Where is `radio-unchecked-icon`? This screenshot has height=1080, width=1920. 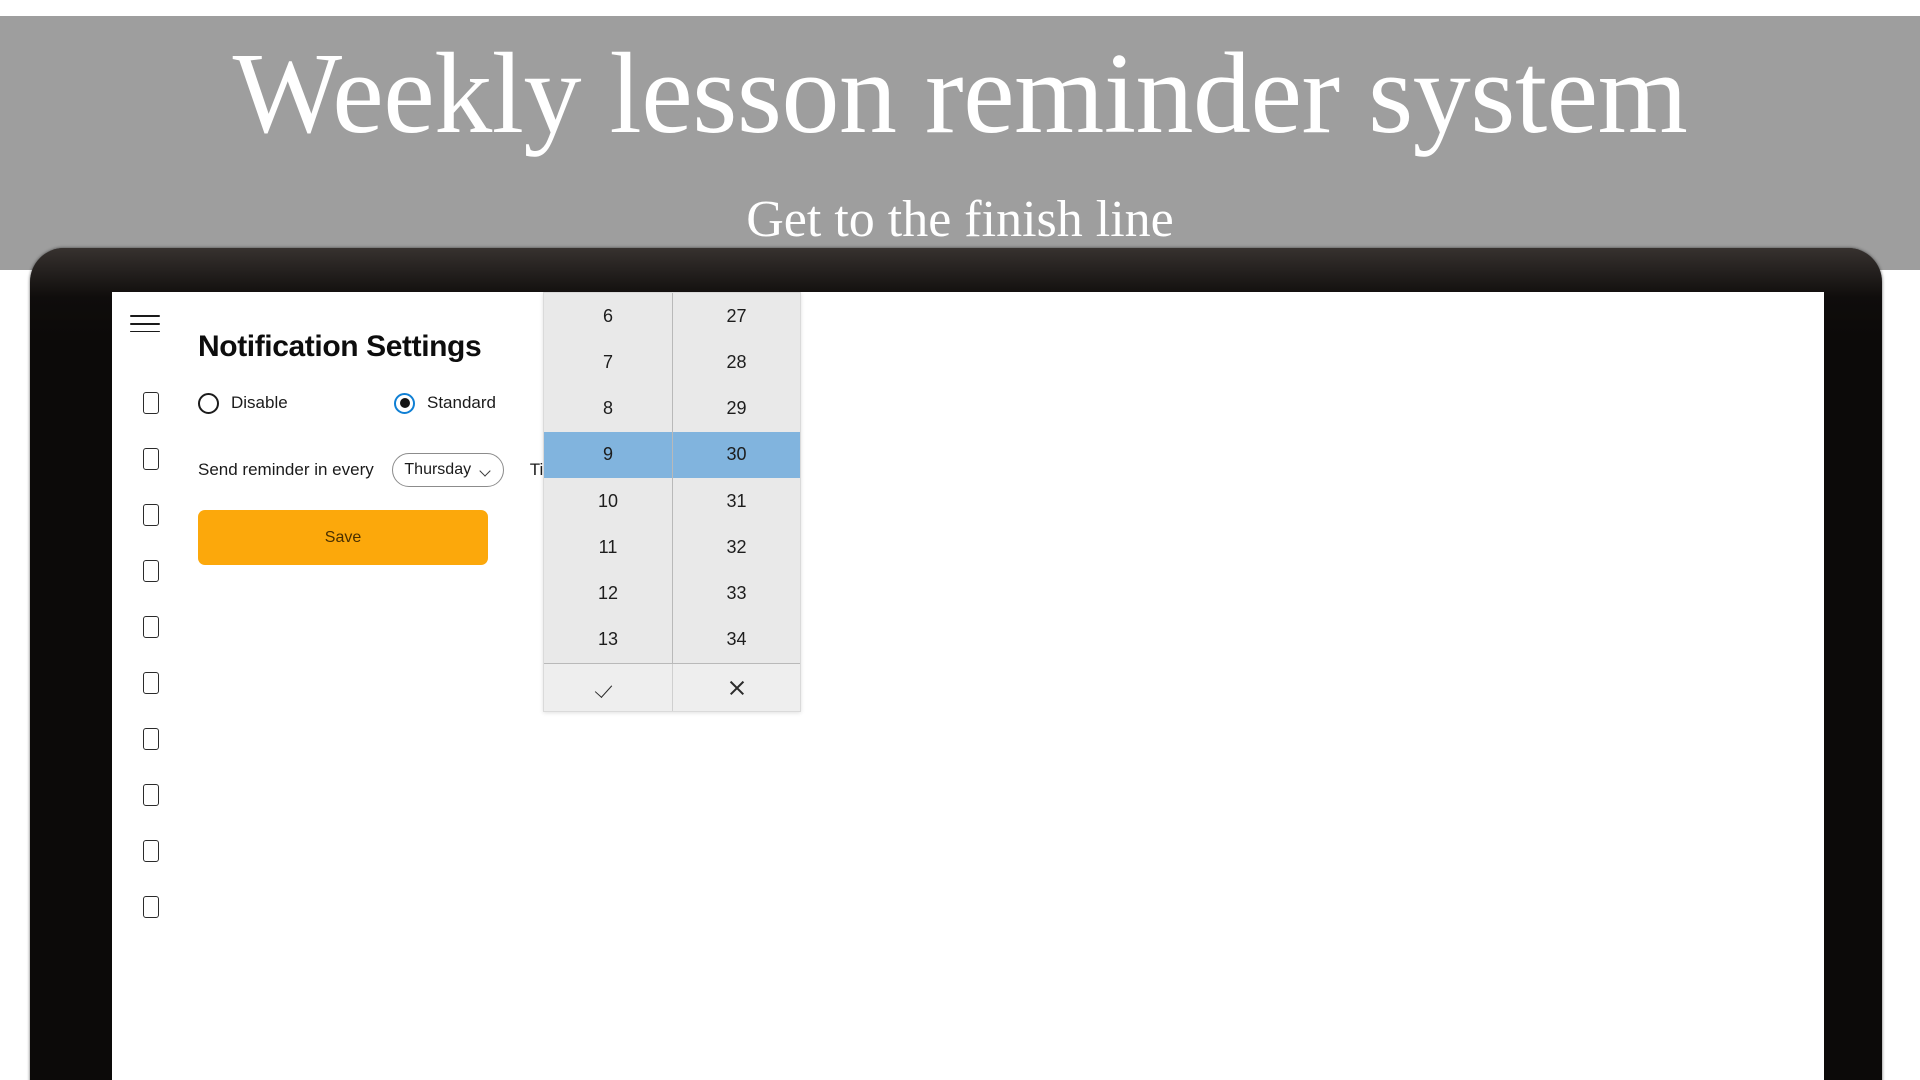 radio-unchecked-icon is located at coordinates (208, 403).